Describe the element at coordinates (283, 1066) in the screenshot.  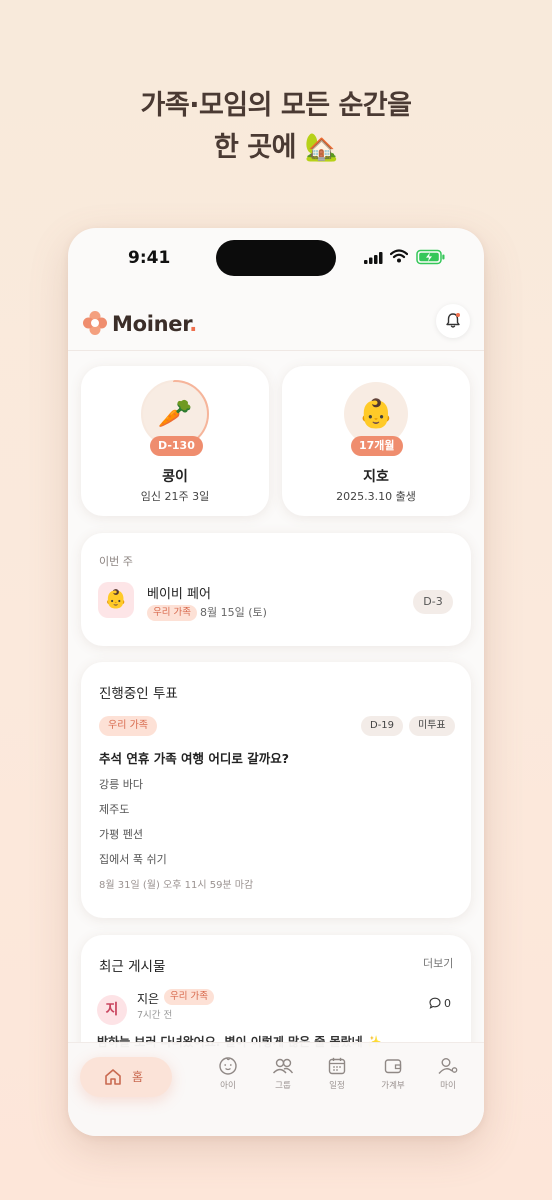
I see `group-icon` at that location.